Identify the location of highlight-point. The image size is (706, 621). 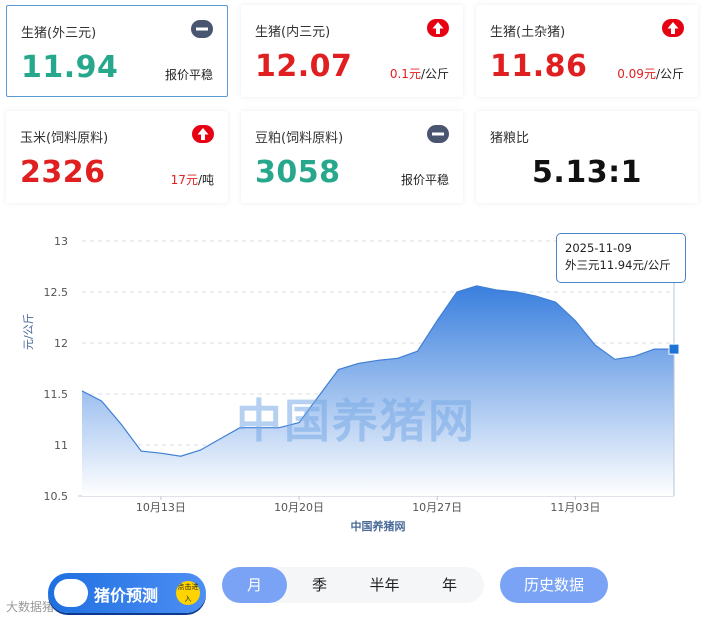
(674, 349).